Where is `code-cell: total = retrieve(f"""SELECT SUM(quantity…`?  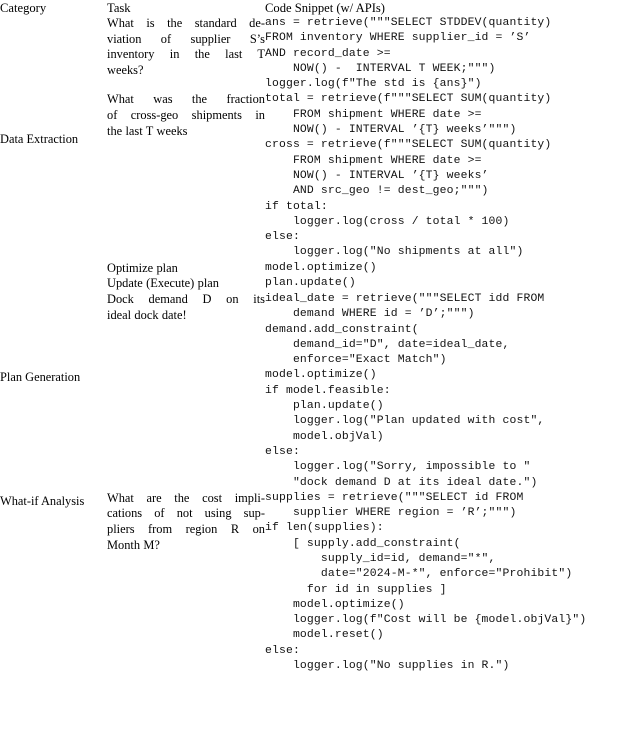 code-cell: total = retrieve(f"""SELECT SUM(quantity… is located at coordinates (452, 176).